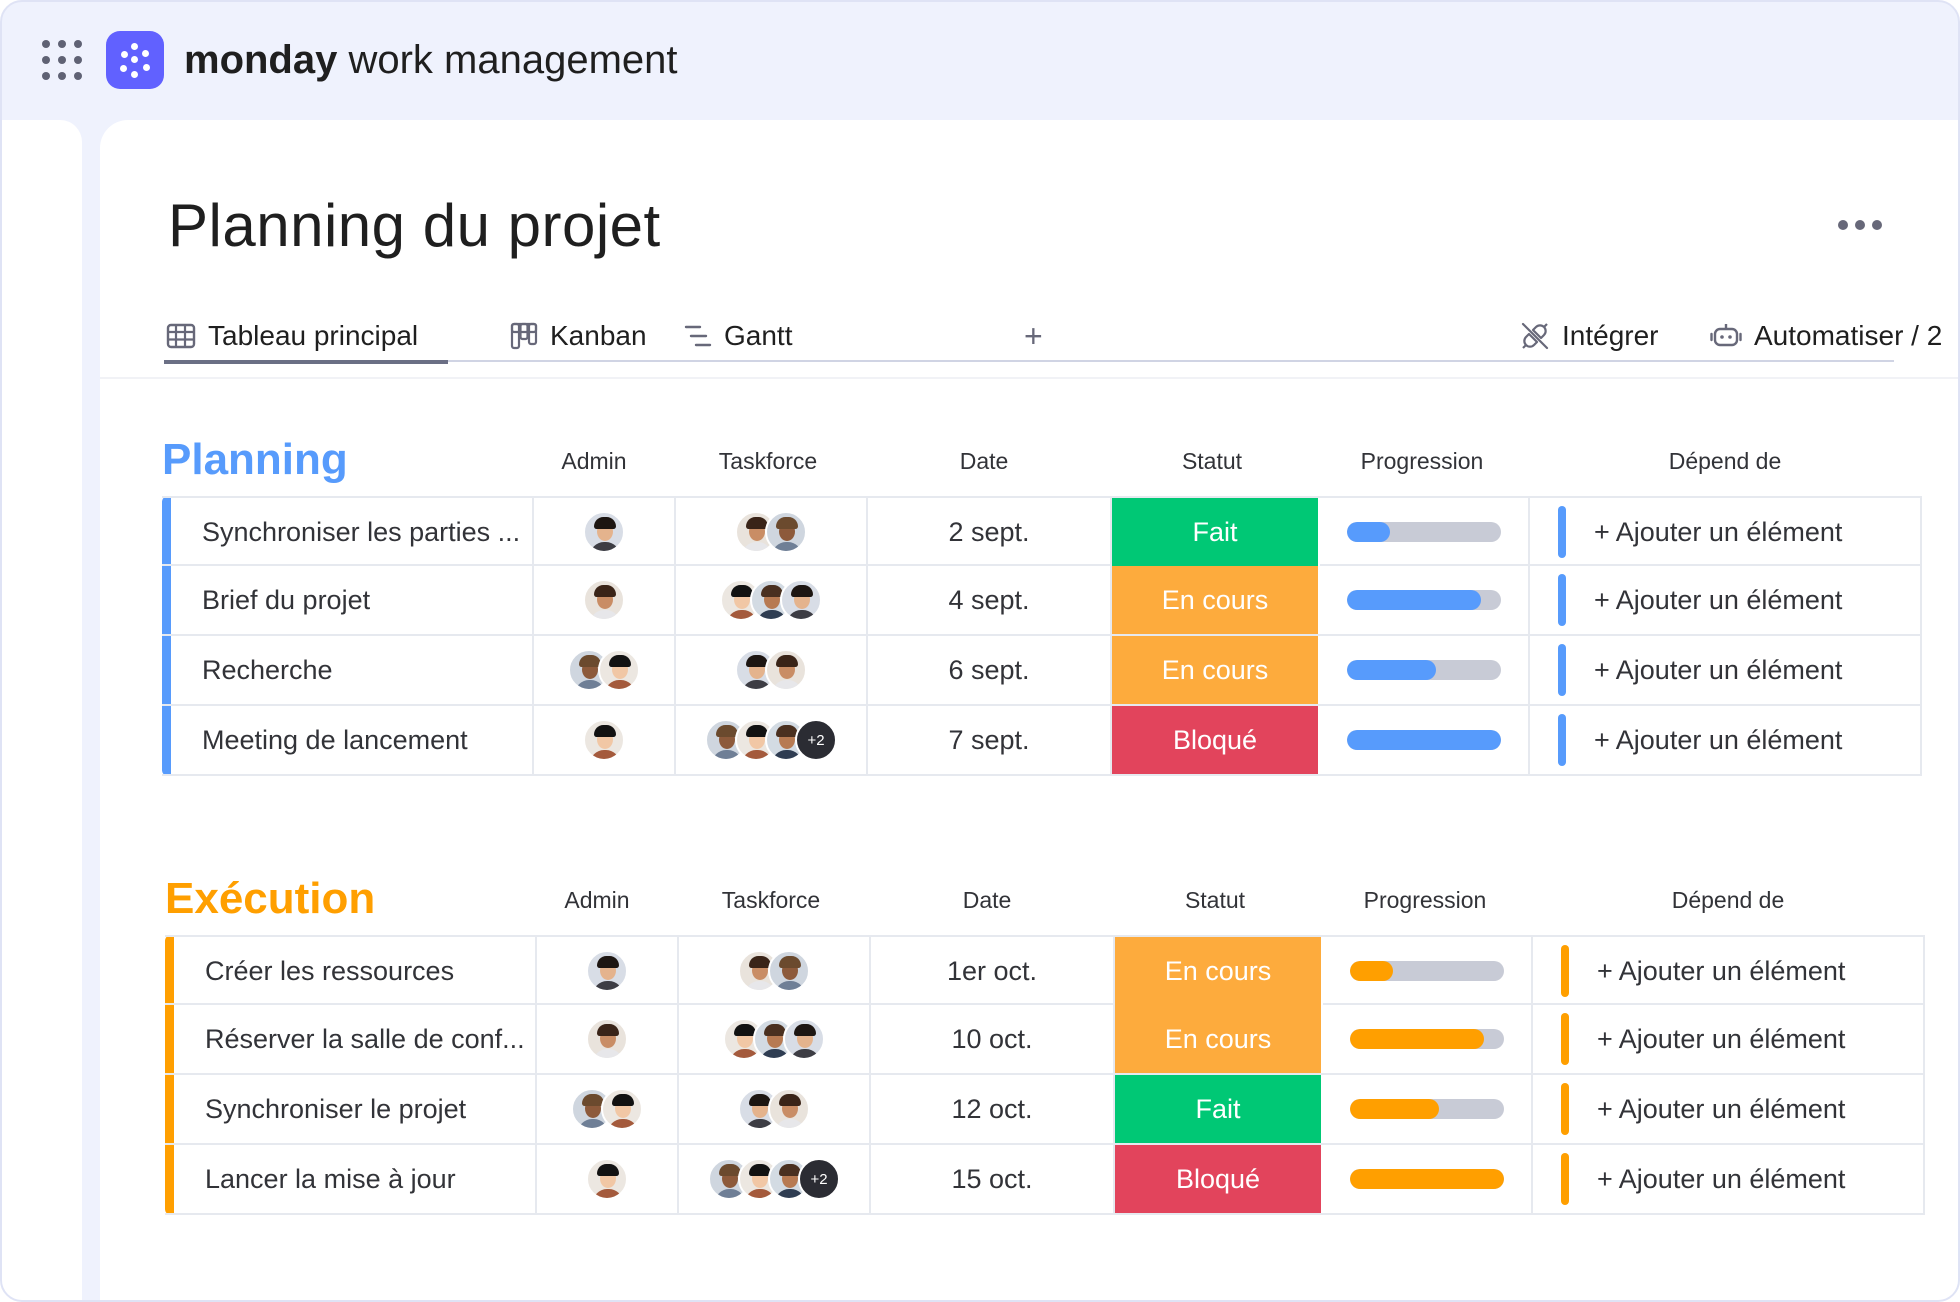 Image resolution: width=1960 pixels, height=1302 pixels. What do you see at coordinates (993, 1109) in the screenshot?
I see `date-cell: 12 oct.` at bounding box center [993, 1109].